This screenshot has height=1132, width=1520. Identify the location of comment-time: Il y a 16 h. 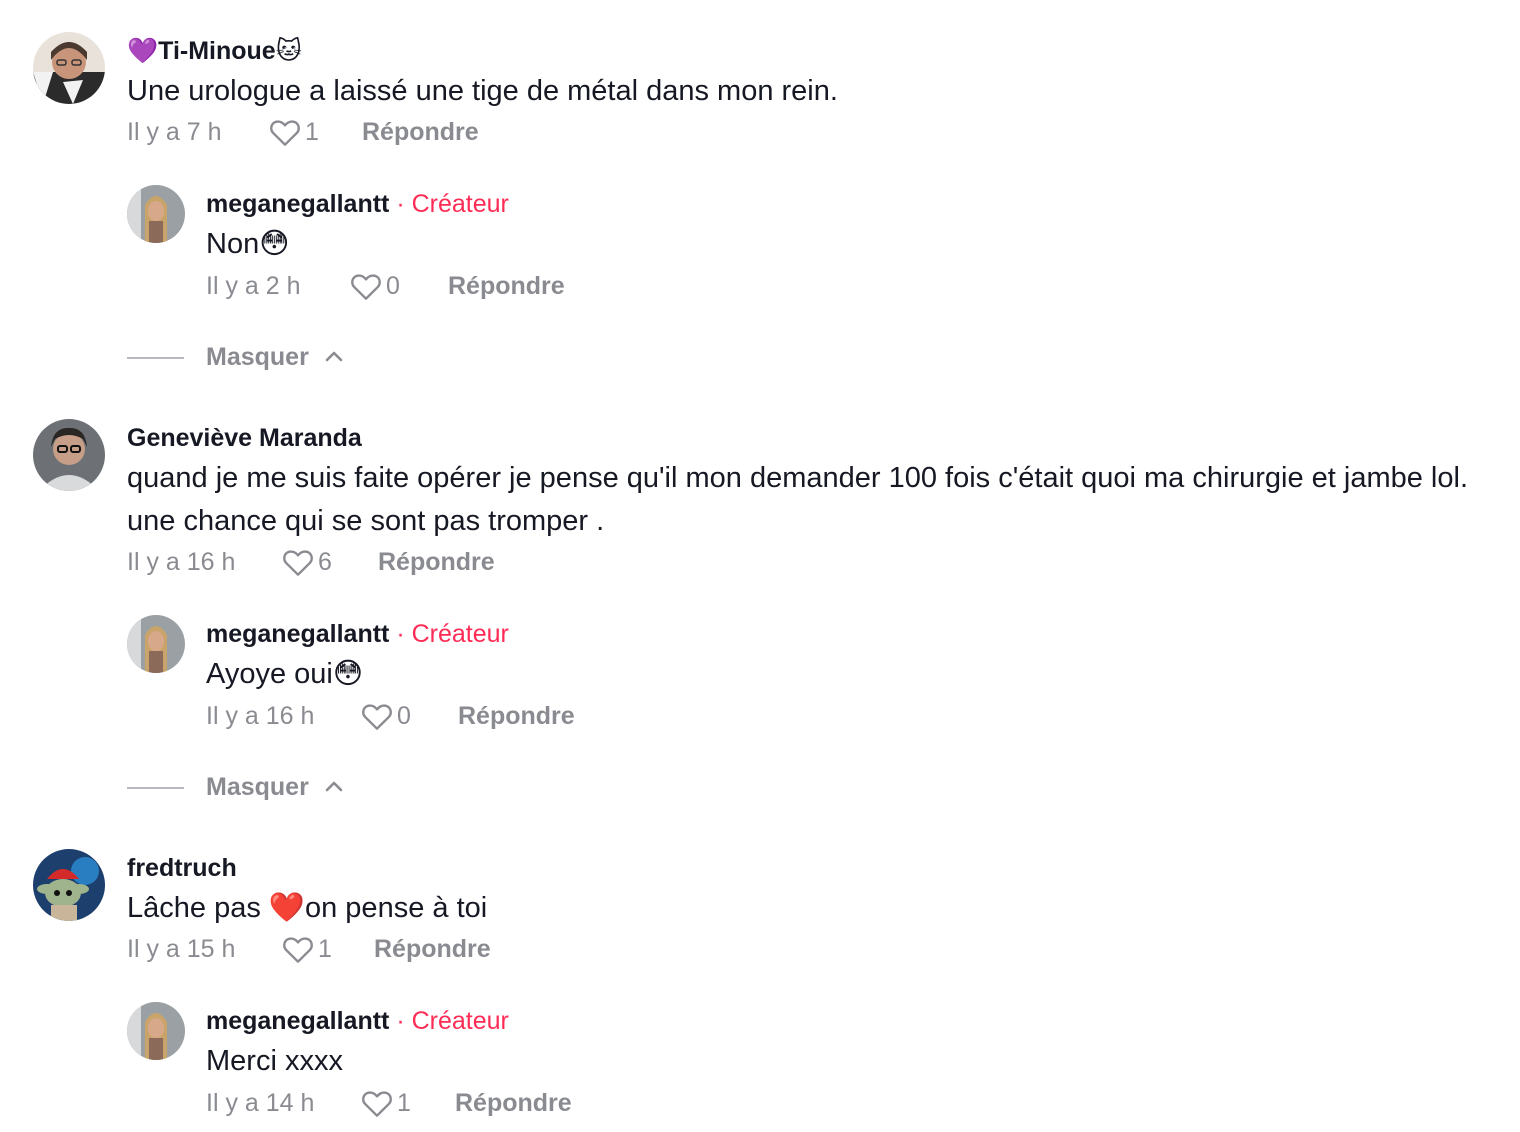
(181, 562).